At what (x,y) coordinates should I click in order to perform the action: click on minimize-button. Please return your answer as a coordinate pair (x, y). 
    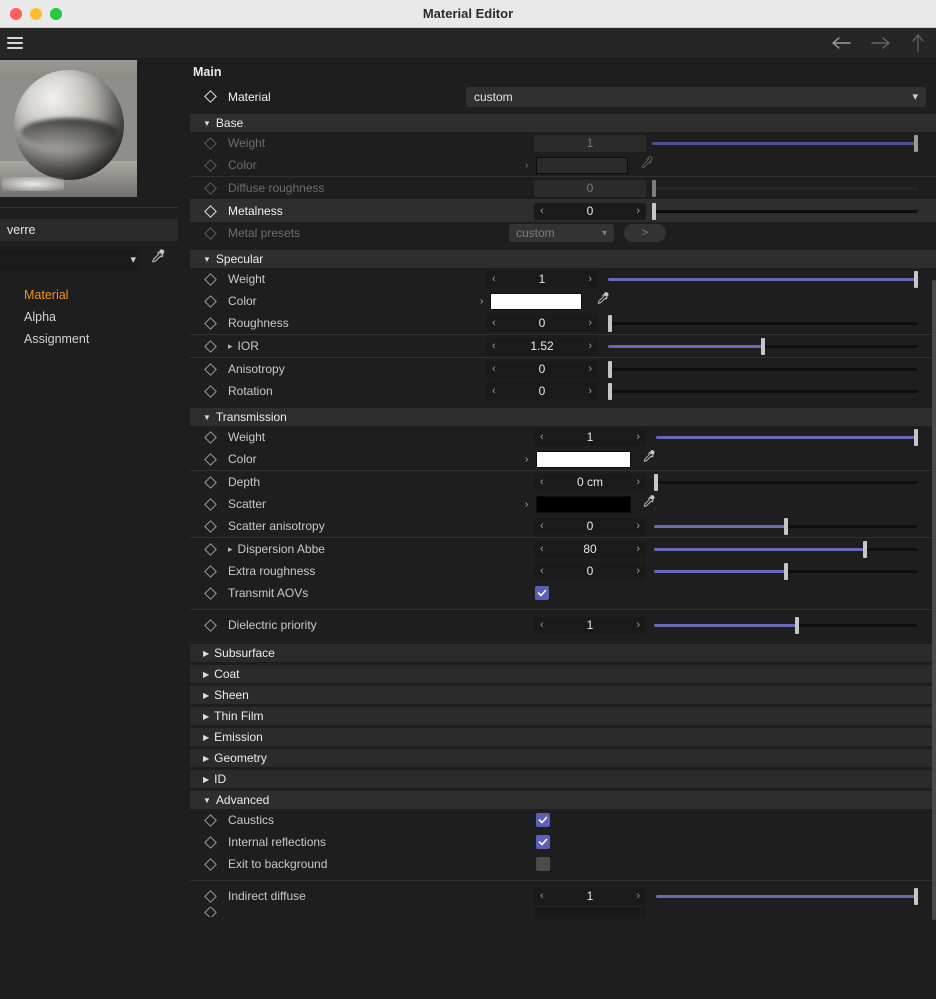
    Looking at the image, I should click on (36, 13).